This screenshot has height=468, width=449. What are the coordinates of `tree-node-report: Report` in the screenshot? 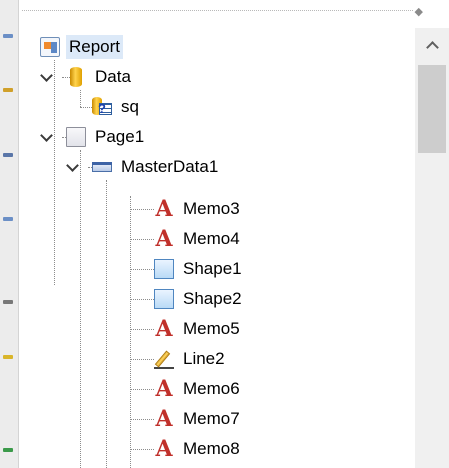 It's located at (82, 47).